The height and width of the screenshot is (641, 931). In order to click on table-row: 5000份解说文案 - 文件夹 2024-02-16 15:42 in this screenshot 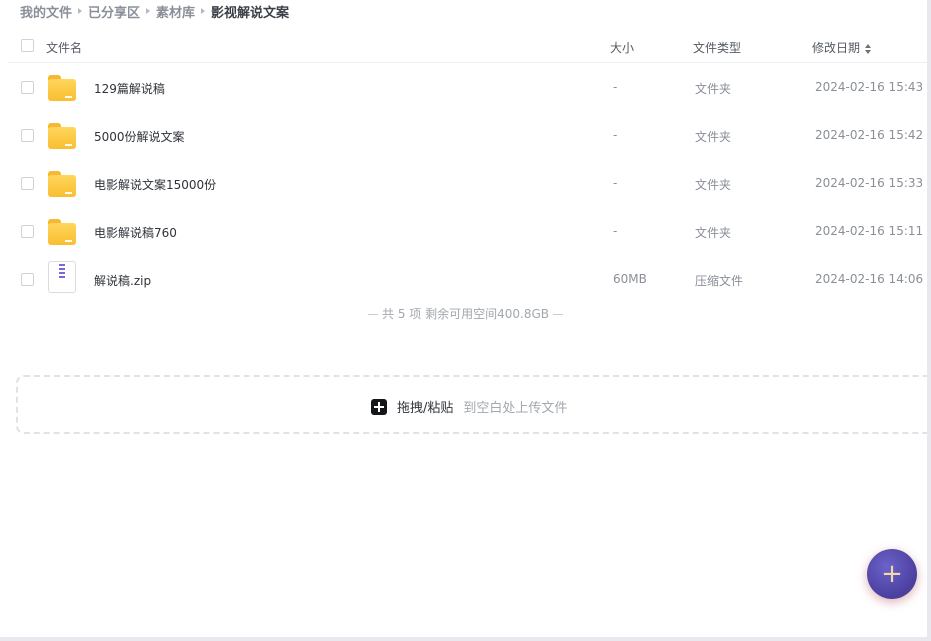, I will do `click(467, 135)`.